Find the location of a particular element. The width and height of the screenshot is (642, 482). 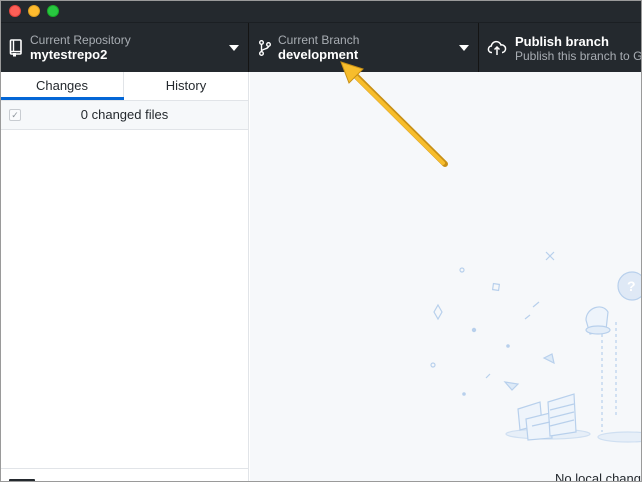

repository-icon is located at coordinates (15, 48).